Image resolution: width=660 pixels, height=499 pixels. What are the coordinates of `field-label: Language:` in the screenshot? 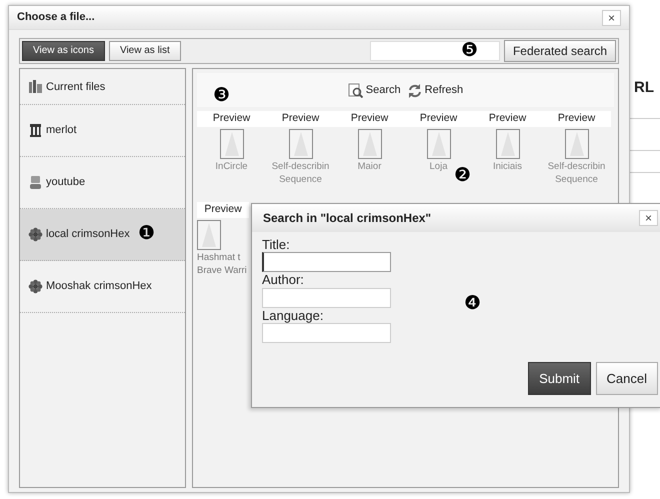 It's located at (293, 315).